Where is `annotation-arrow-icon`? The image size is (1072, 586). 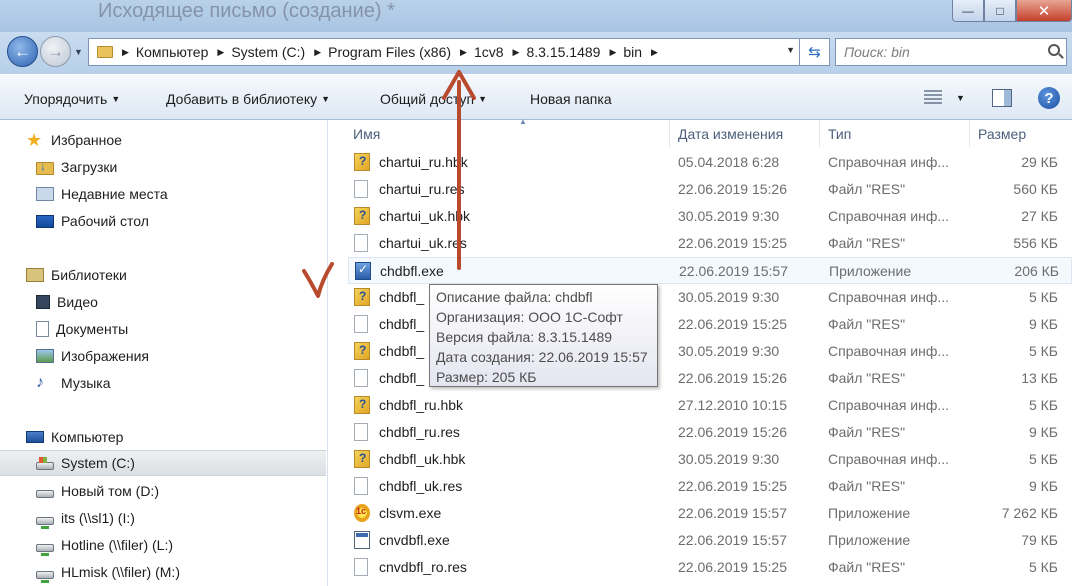 annotation-arrow-icon is located at coordinates (459, 170).